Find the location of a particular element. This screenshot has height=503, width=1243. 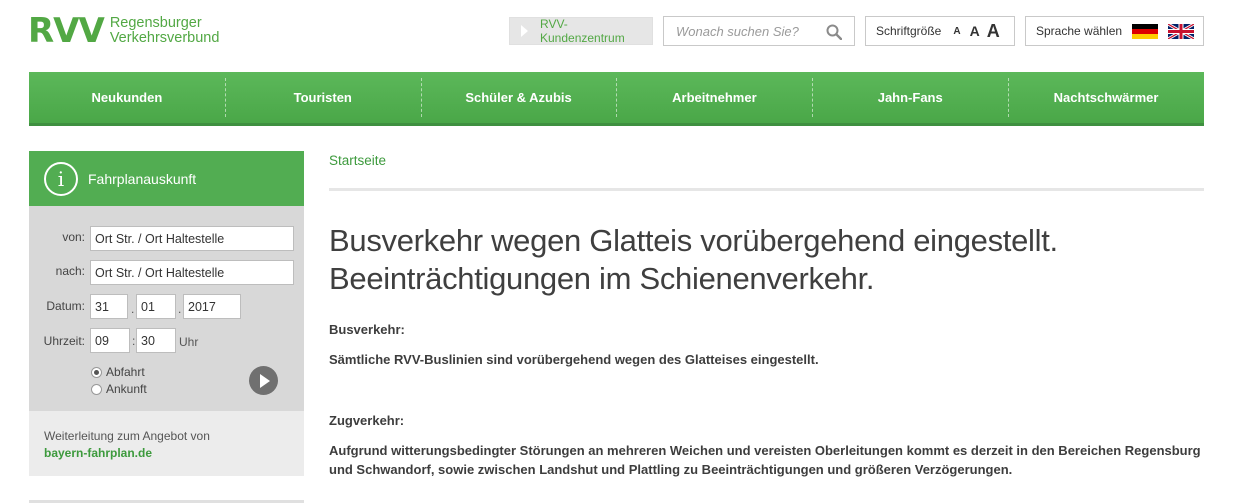

language-label: Sprache wählen is located at coordinates (1079, 31).